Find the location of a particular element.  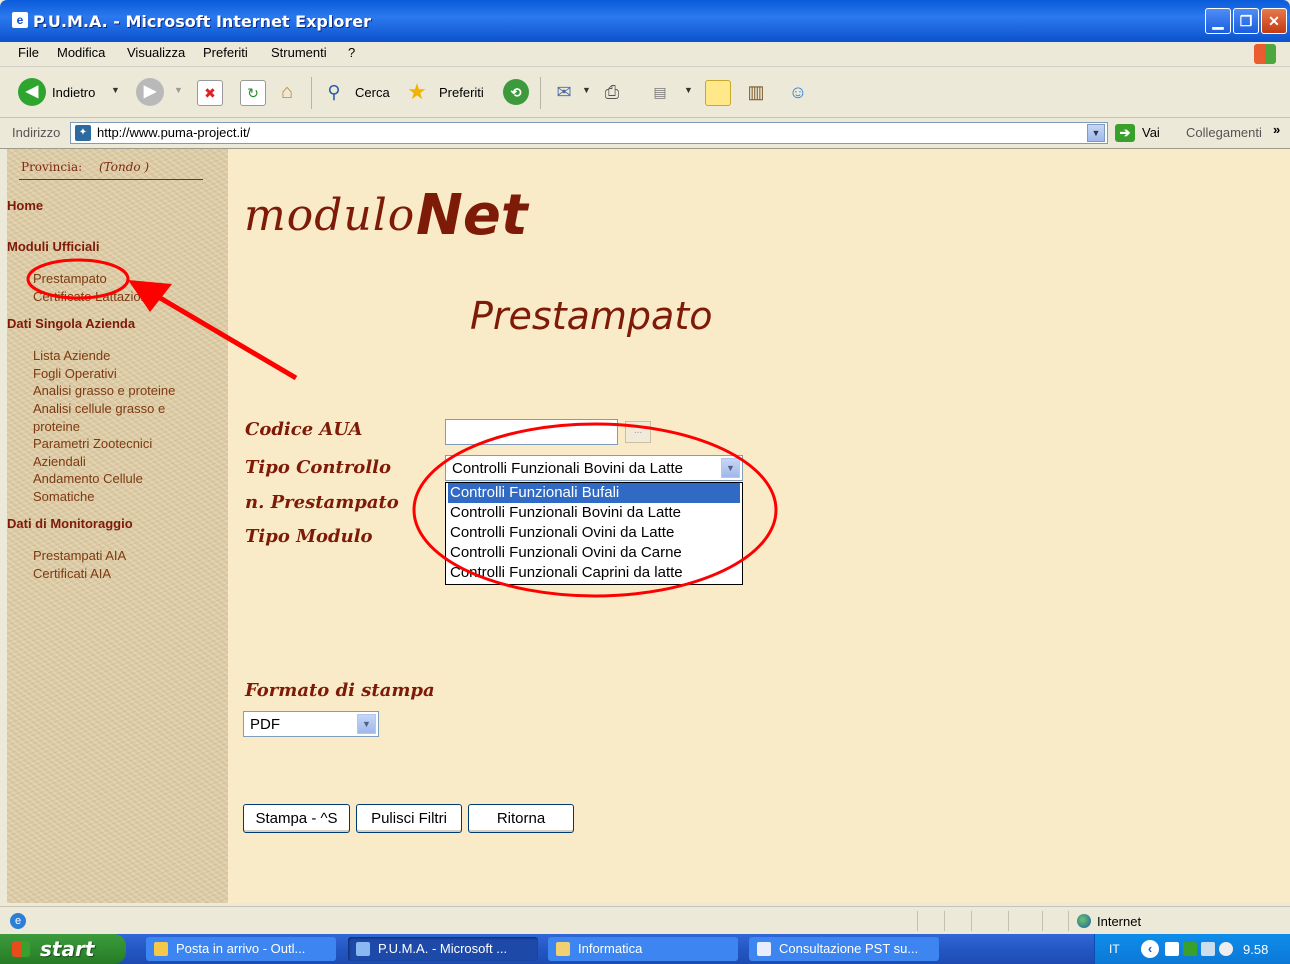

sidebar-item-analisi-grasso-proteine: Analisi grasso e proteine is located at coordinates (118, 391).